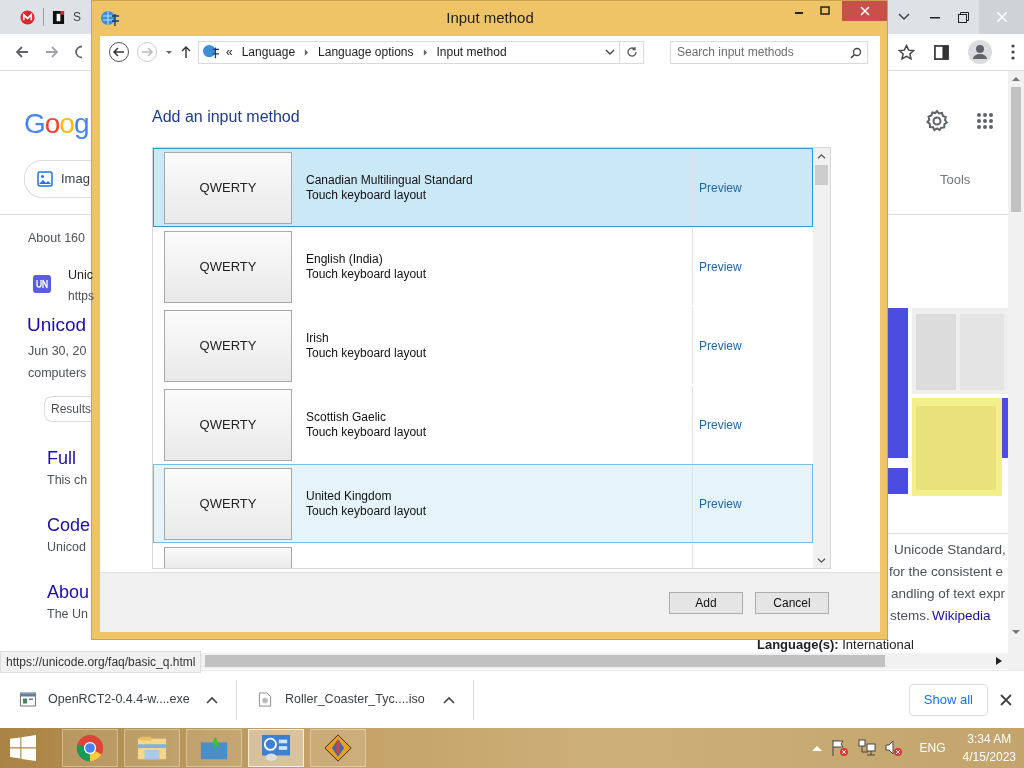  What do you see at coordinates (57, 351) in the screenshot?
I see `snippet-text: Jun 30, 20` at bounding box center [57, 351].